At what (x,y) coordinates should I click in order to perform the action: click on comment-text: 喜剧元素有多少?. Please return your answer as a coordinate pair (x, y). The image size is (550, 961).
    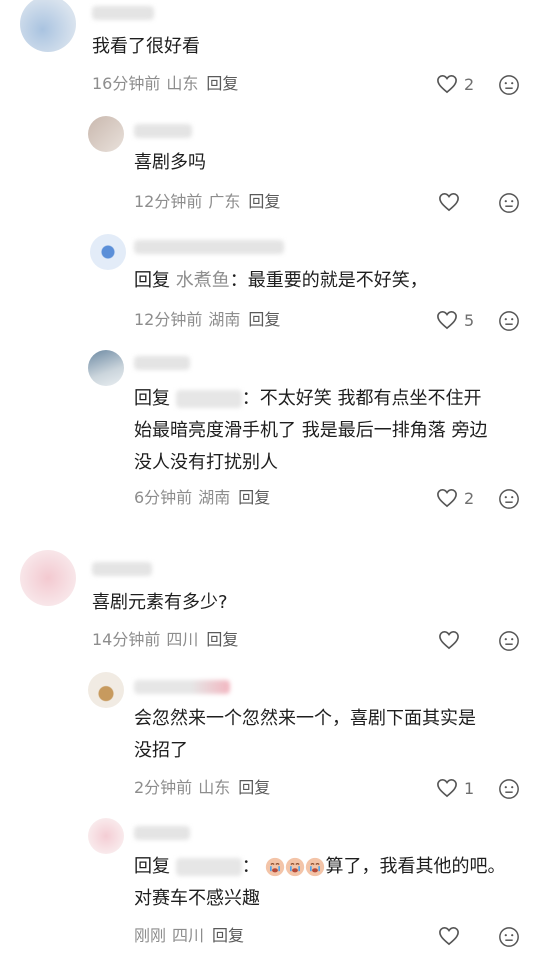
    Looking at the image, I should click on (160, 602).